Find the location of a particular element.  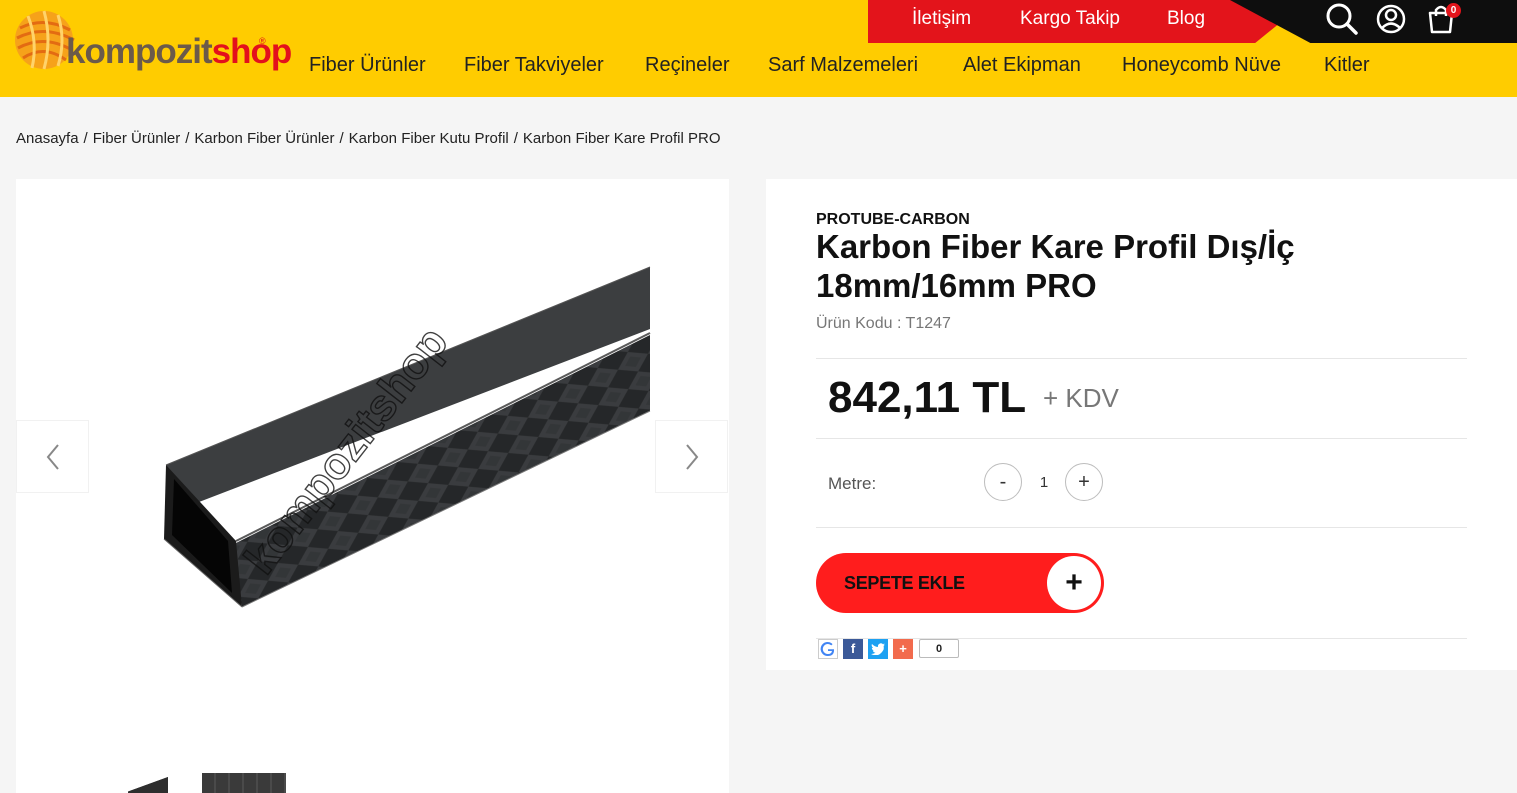

nav-item-kits: Kitler is located at coordinates (1347, 65).